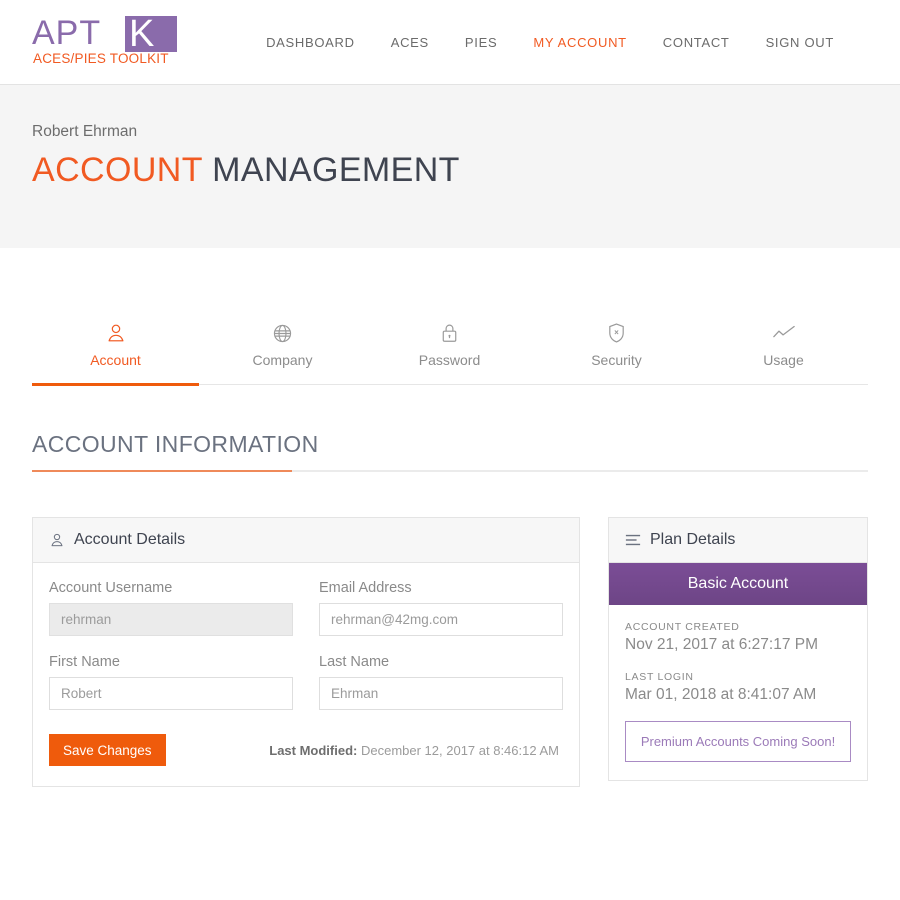 The width and height of the screenshot is (900, 900). What do you see at coordinates (175, 444) in the screenshot?
I see `section-heading-text: ACCOUNT INFORMATION` at bounding box center [175, 444].